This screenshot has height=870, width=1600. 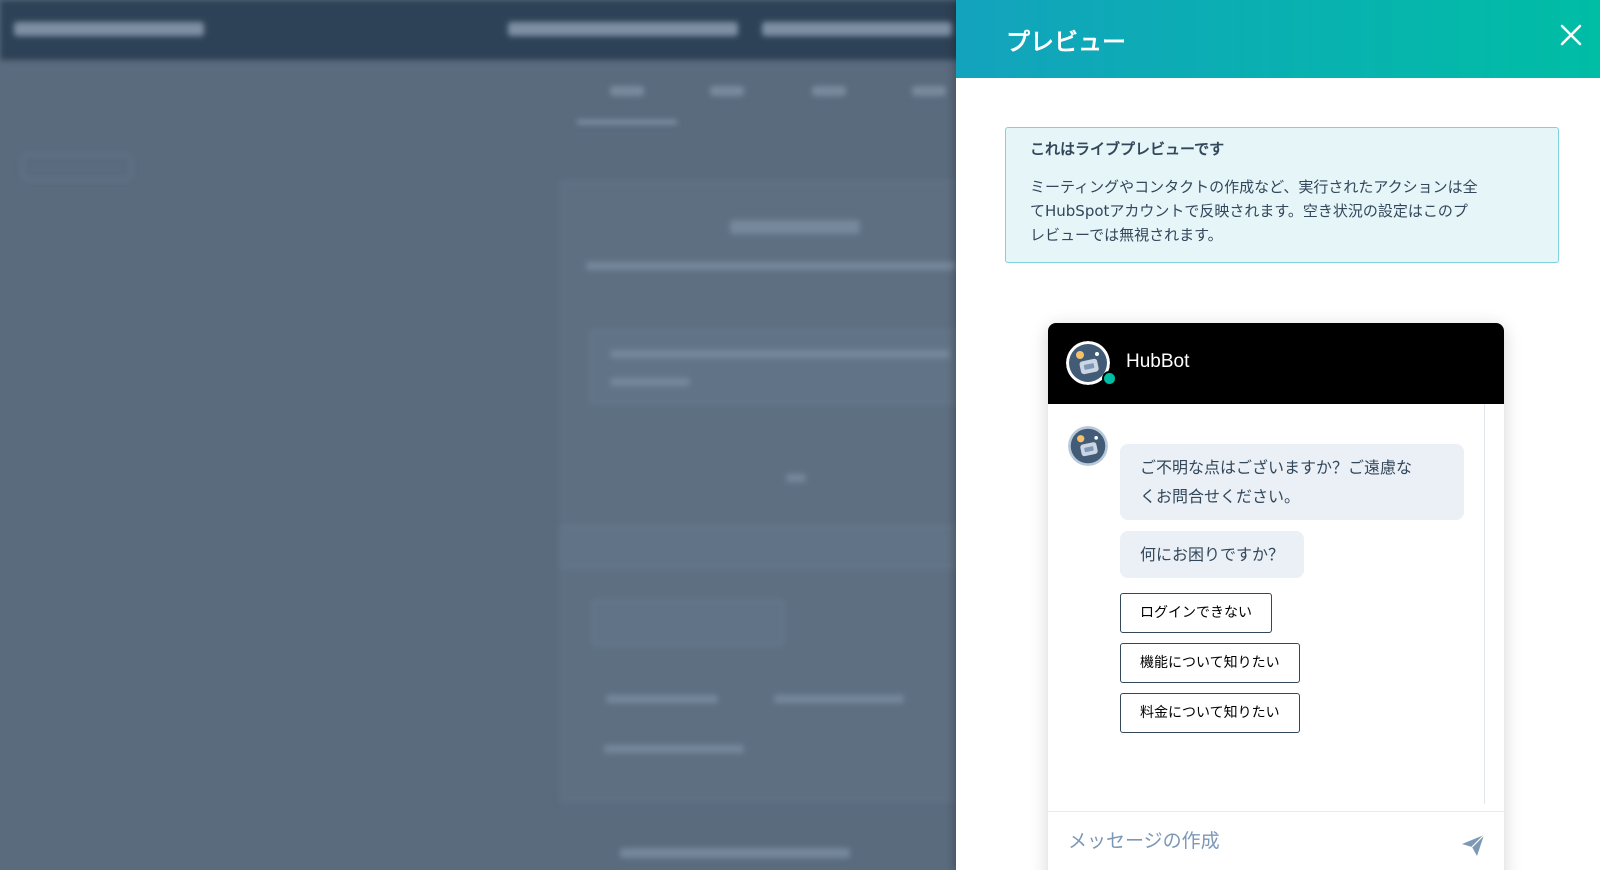 I want to click on robot-icon, so click(x=1088, y=446).